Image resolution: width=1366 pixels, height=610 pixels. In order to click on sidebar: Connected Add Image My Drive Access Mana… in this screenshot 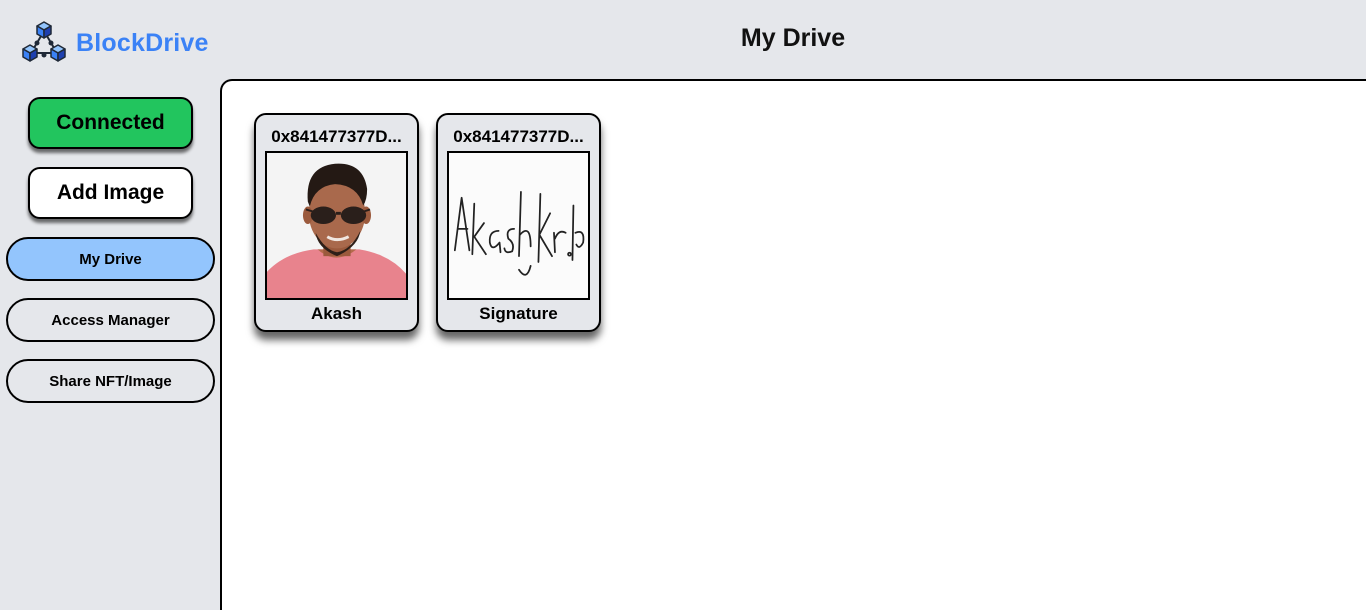, I will do `click(110, 345)`.